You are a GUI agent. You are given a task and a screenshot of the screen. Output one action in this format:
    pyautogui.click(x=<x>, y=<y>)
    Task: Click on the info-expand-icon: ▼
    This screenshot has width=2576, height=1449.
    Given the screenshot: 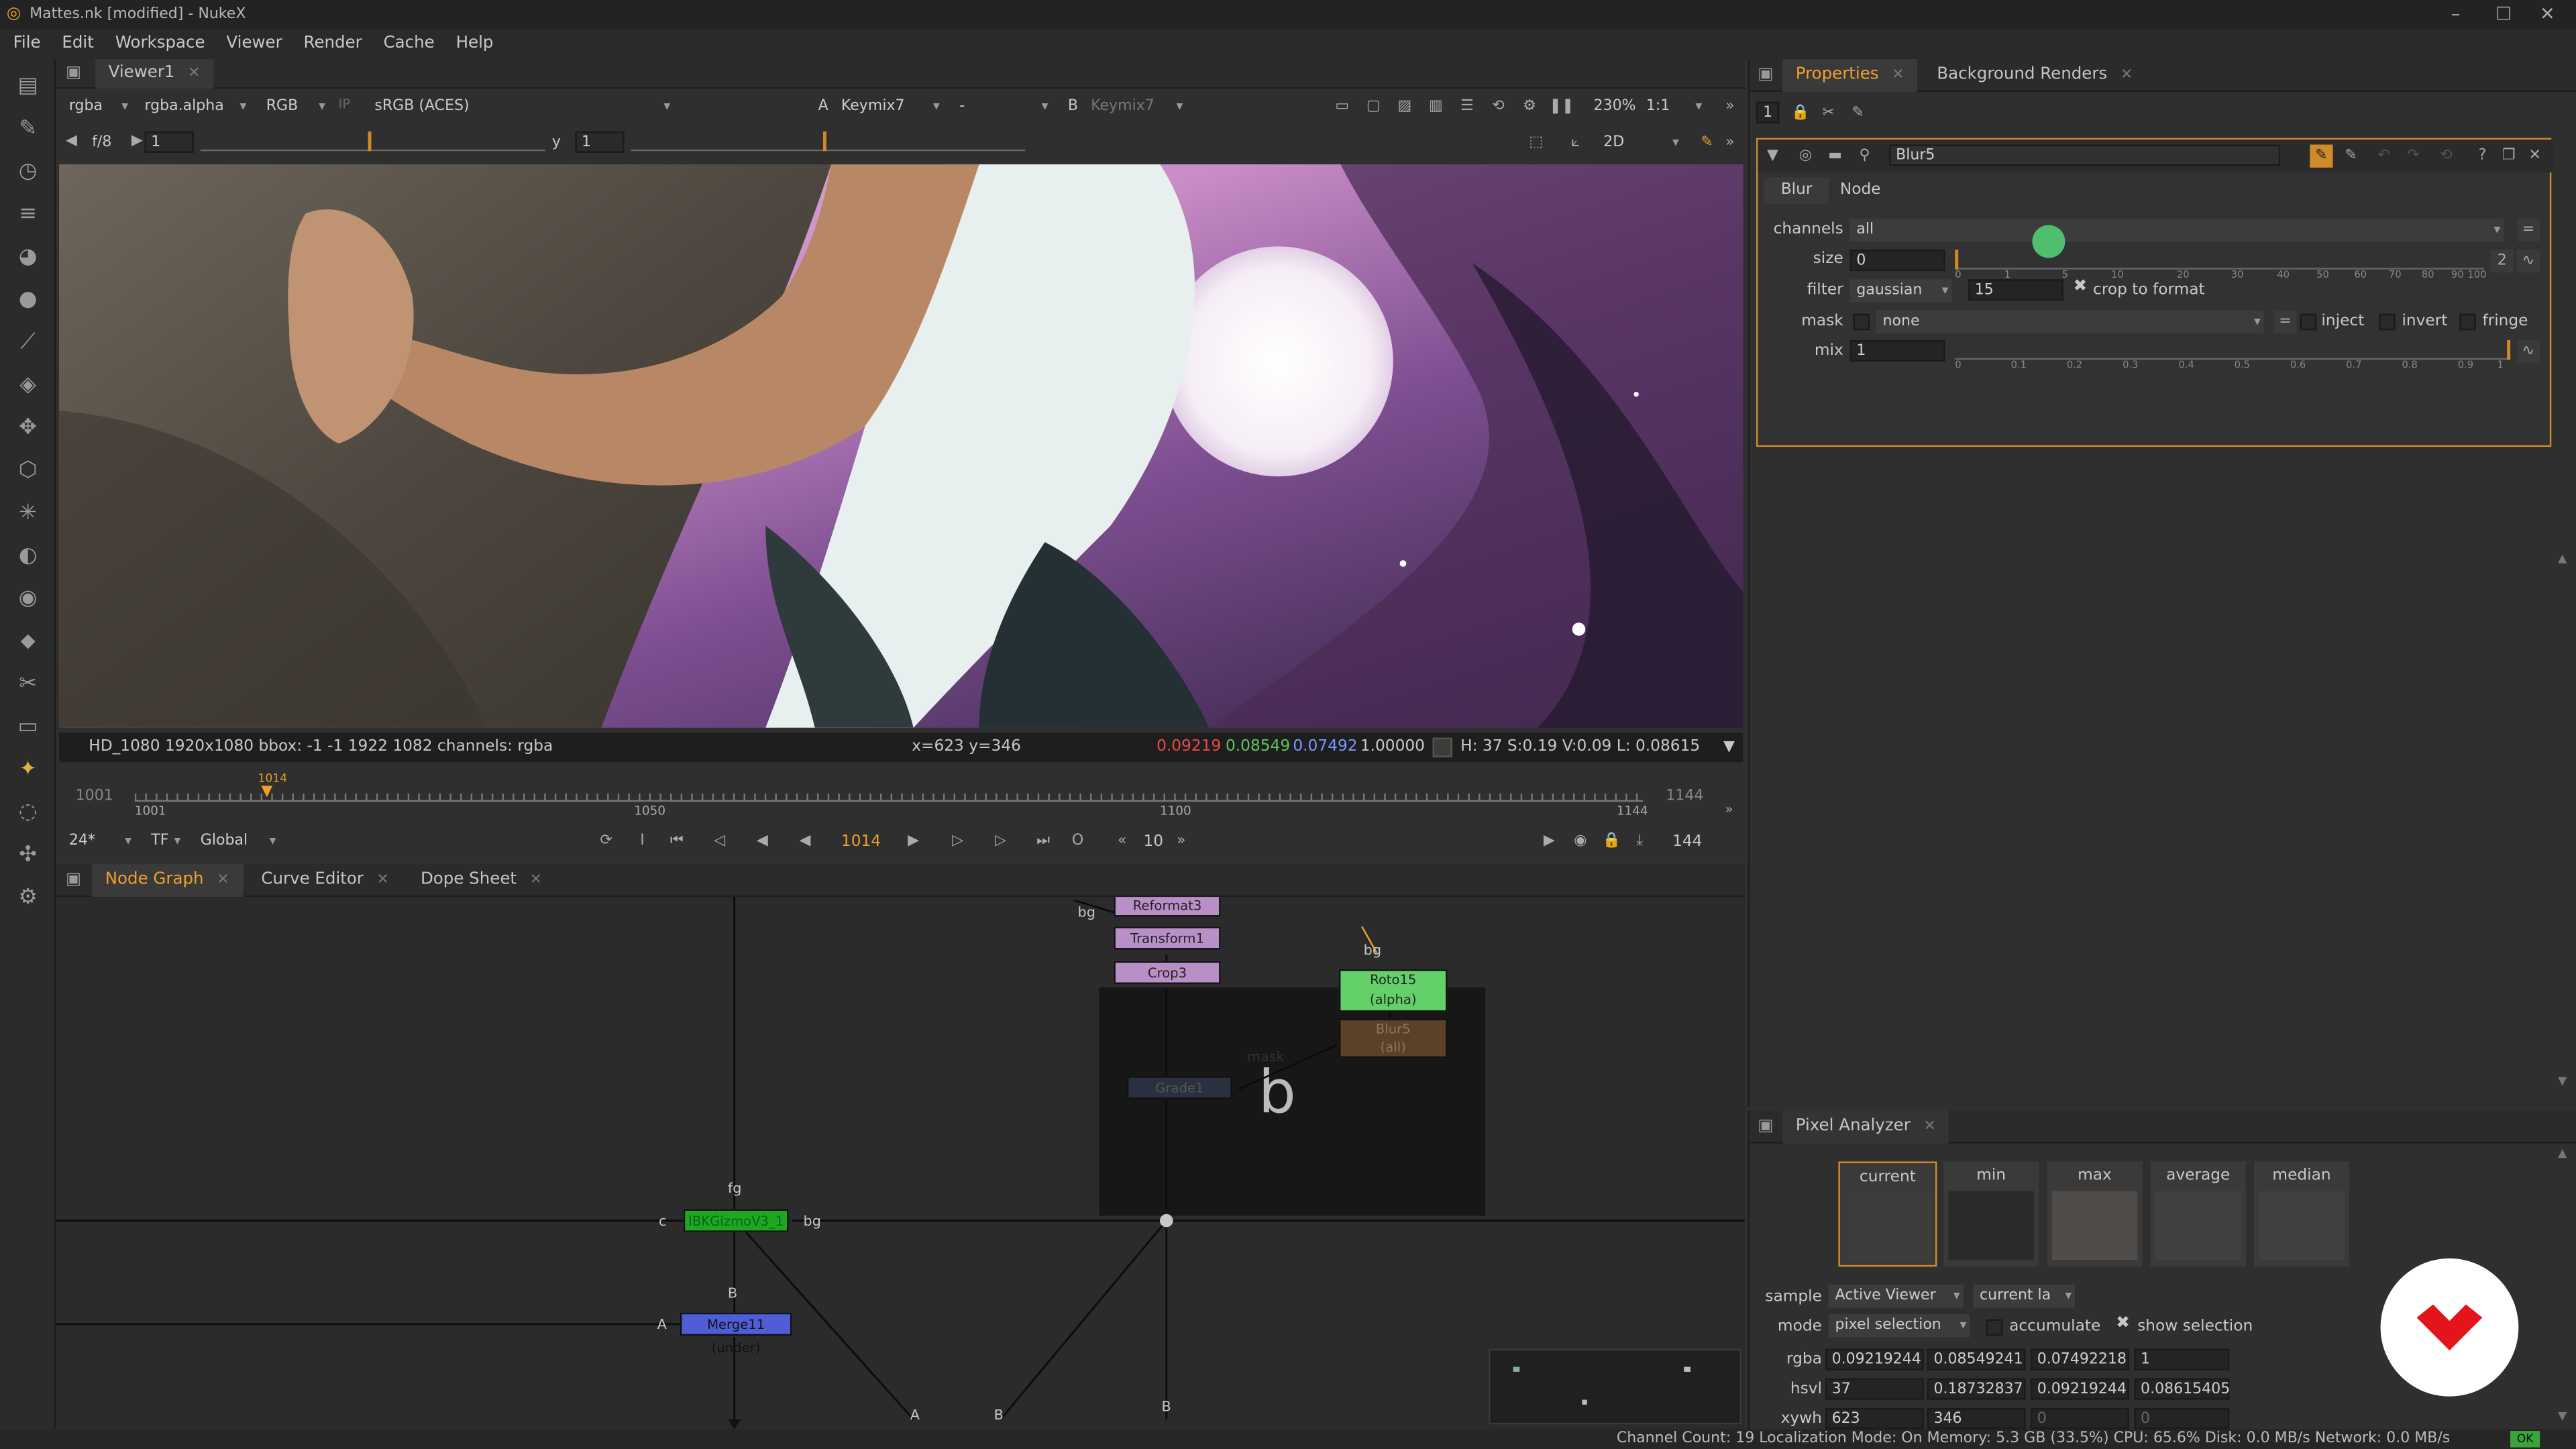 What is the action you would take?
    pyautogui.click(x=1729, y=747)
    